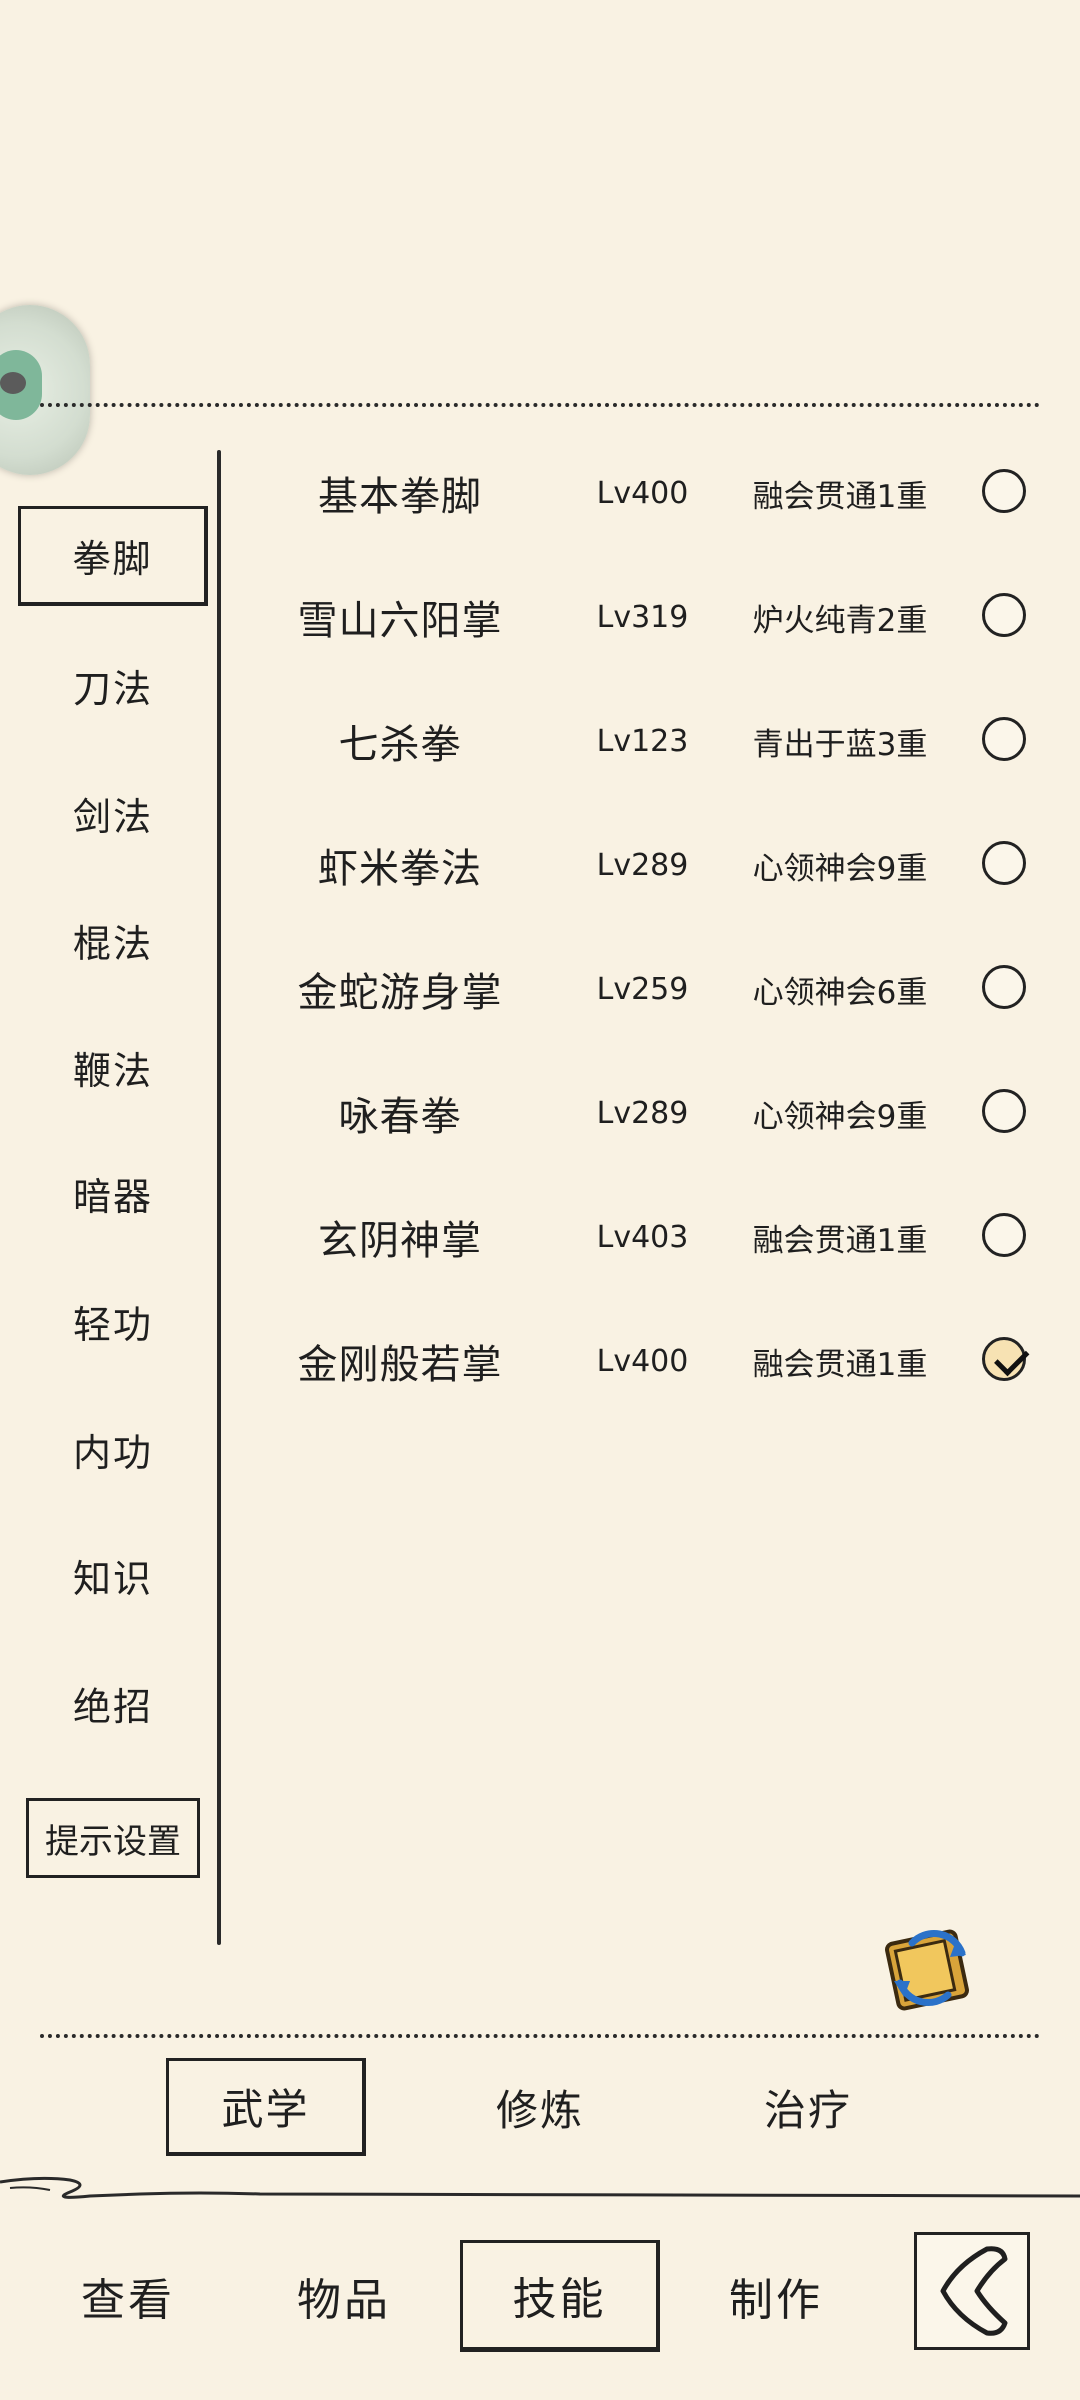  Describe the element at coordinates (840, 744) in the screenshot. I see `skill-rank: 青出于蓝3重` at that location.